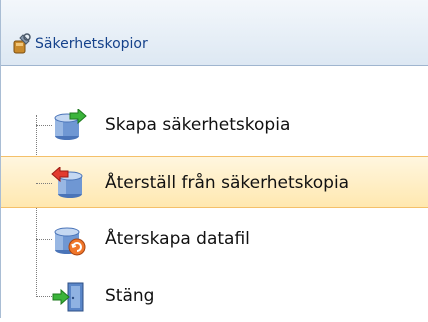 Image resolution: width=428 pixels, height=322 pixels. Describe the element at coordinates (22, 43) in the screenshot. I see `wrench-backup-icon` at that location.